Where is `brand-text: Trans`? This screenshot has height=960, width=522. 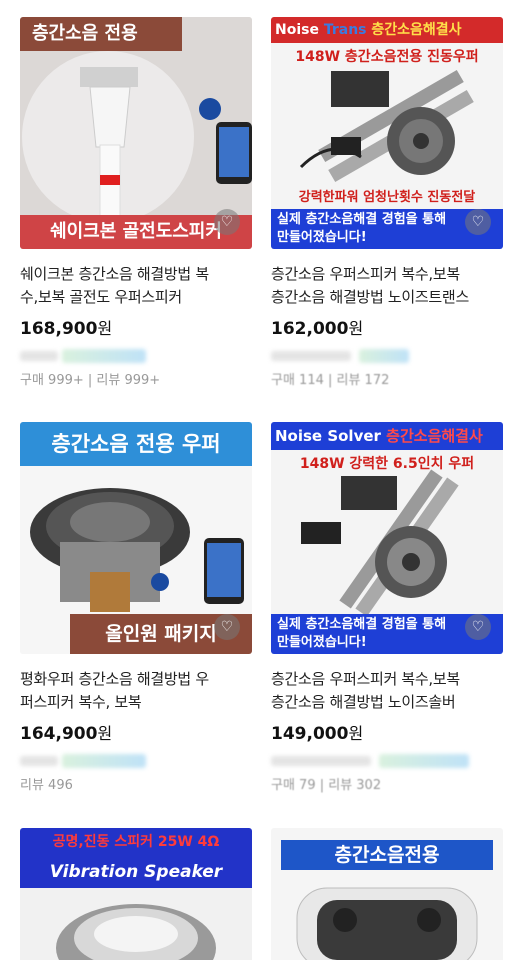 brand-text: Trans is located at coordinates (345, 30).